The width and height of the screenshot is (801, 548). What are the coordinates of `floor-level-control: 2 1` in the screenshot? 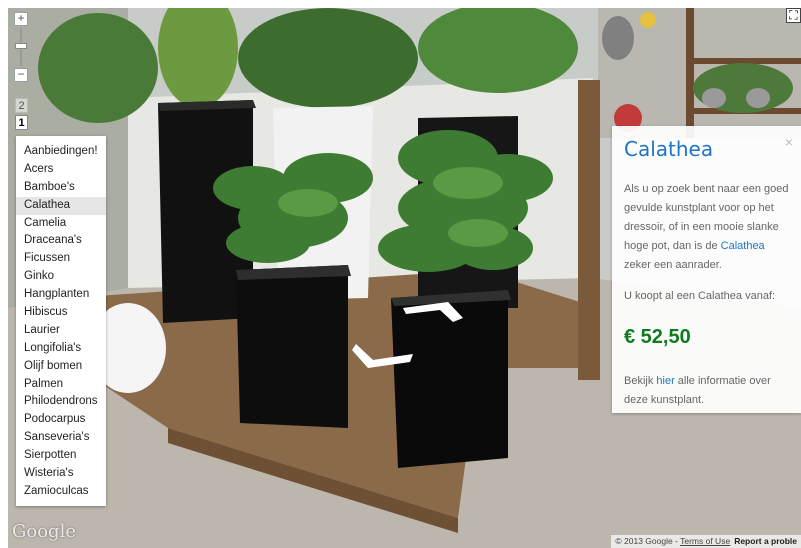 It's located at (21, 115).